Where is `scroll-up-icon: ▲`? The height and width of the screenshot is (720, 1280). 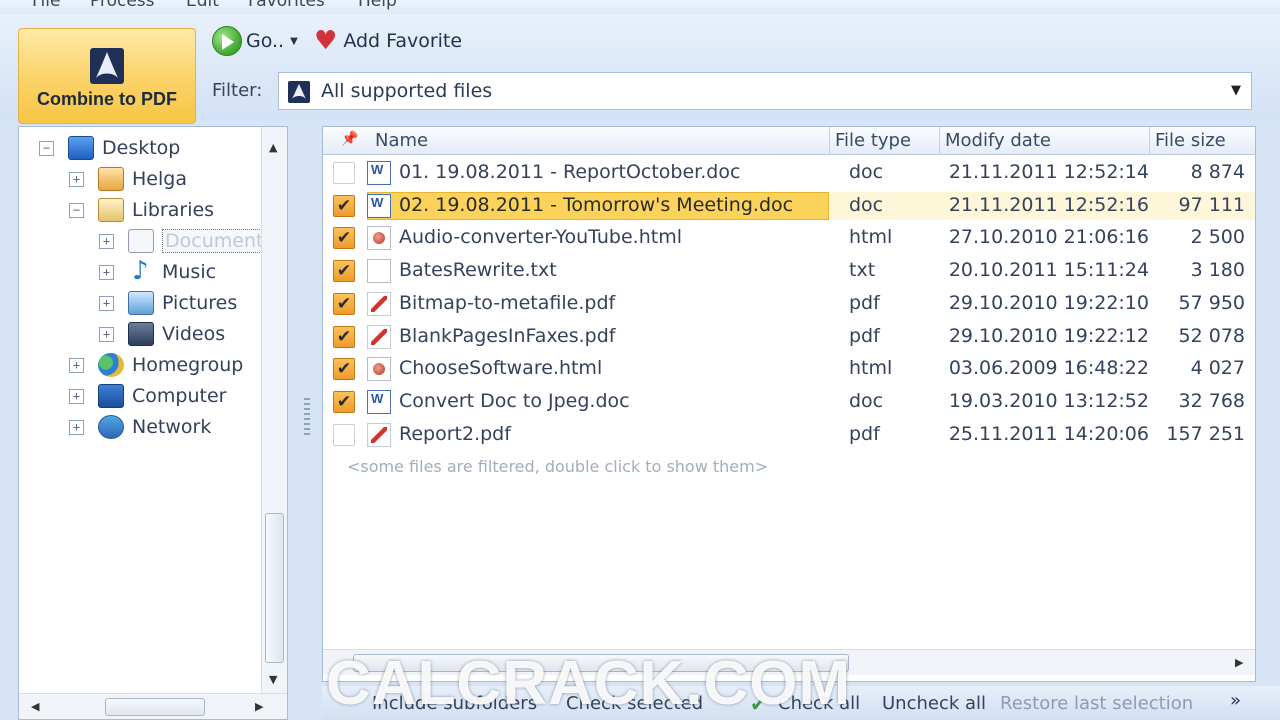 scroll-up-icon: ▲ is located at coordinates (273, 147).